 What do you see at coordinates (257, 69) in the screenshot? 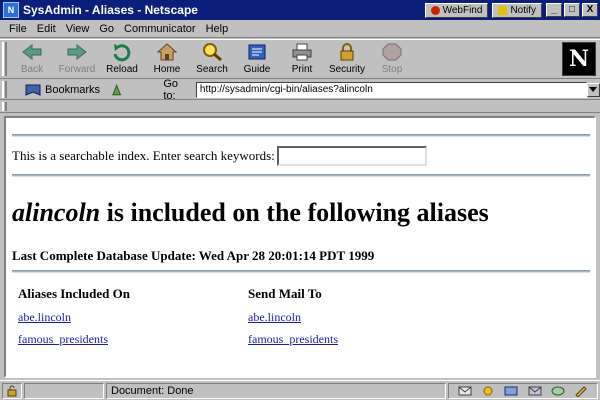
I see `guide-label: Guide` at bounding box center [257, 69].